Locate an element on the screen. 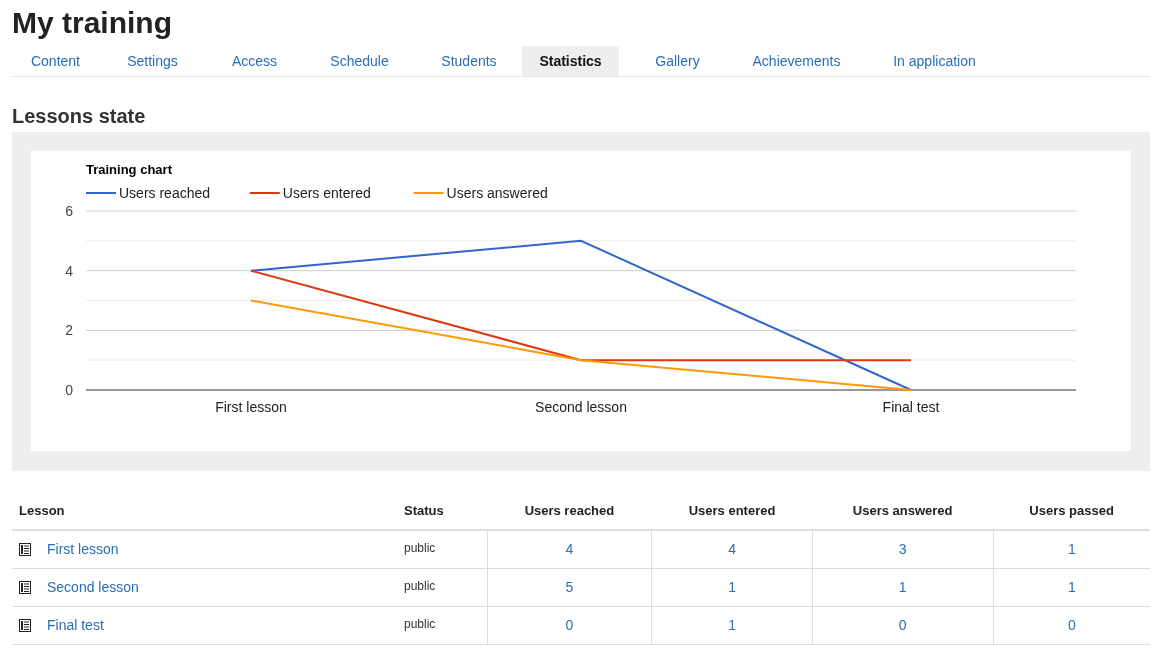 Image resolution: width=1162 pixels, height=653 pixels. column-header: Lesson is located at coordinates (204, 513).